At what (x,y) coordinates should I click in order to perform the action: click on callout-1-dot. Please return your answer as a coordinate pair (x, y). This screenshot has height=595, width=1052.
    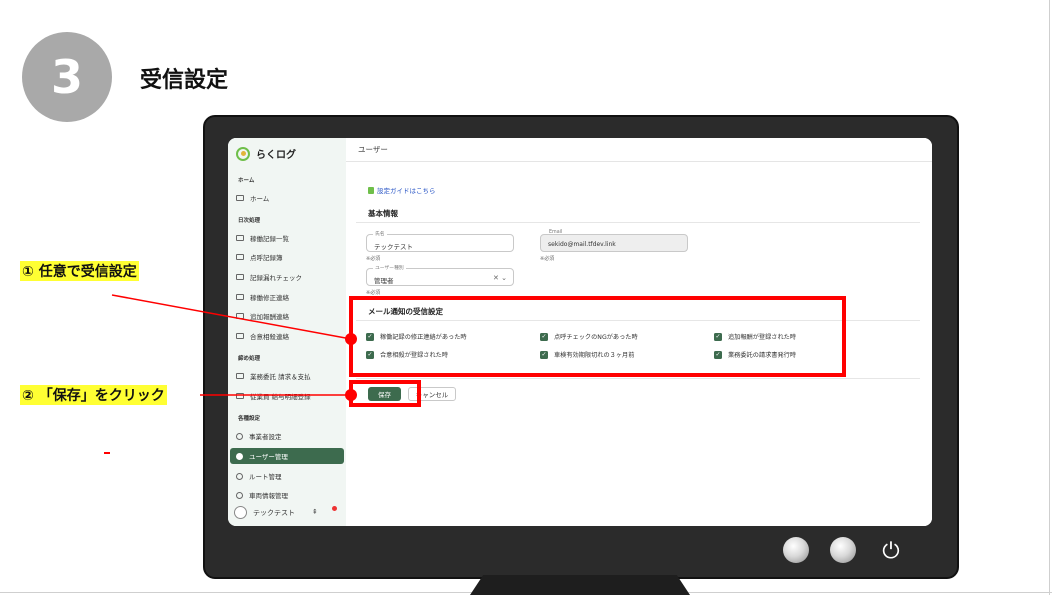
    Looking at the image, I should click on (351, 339).